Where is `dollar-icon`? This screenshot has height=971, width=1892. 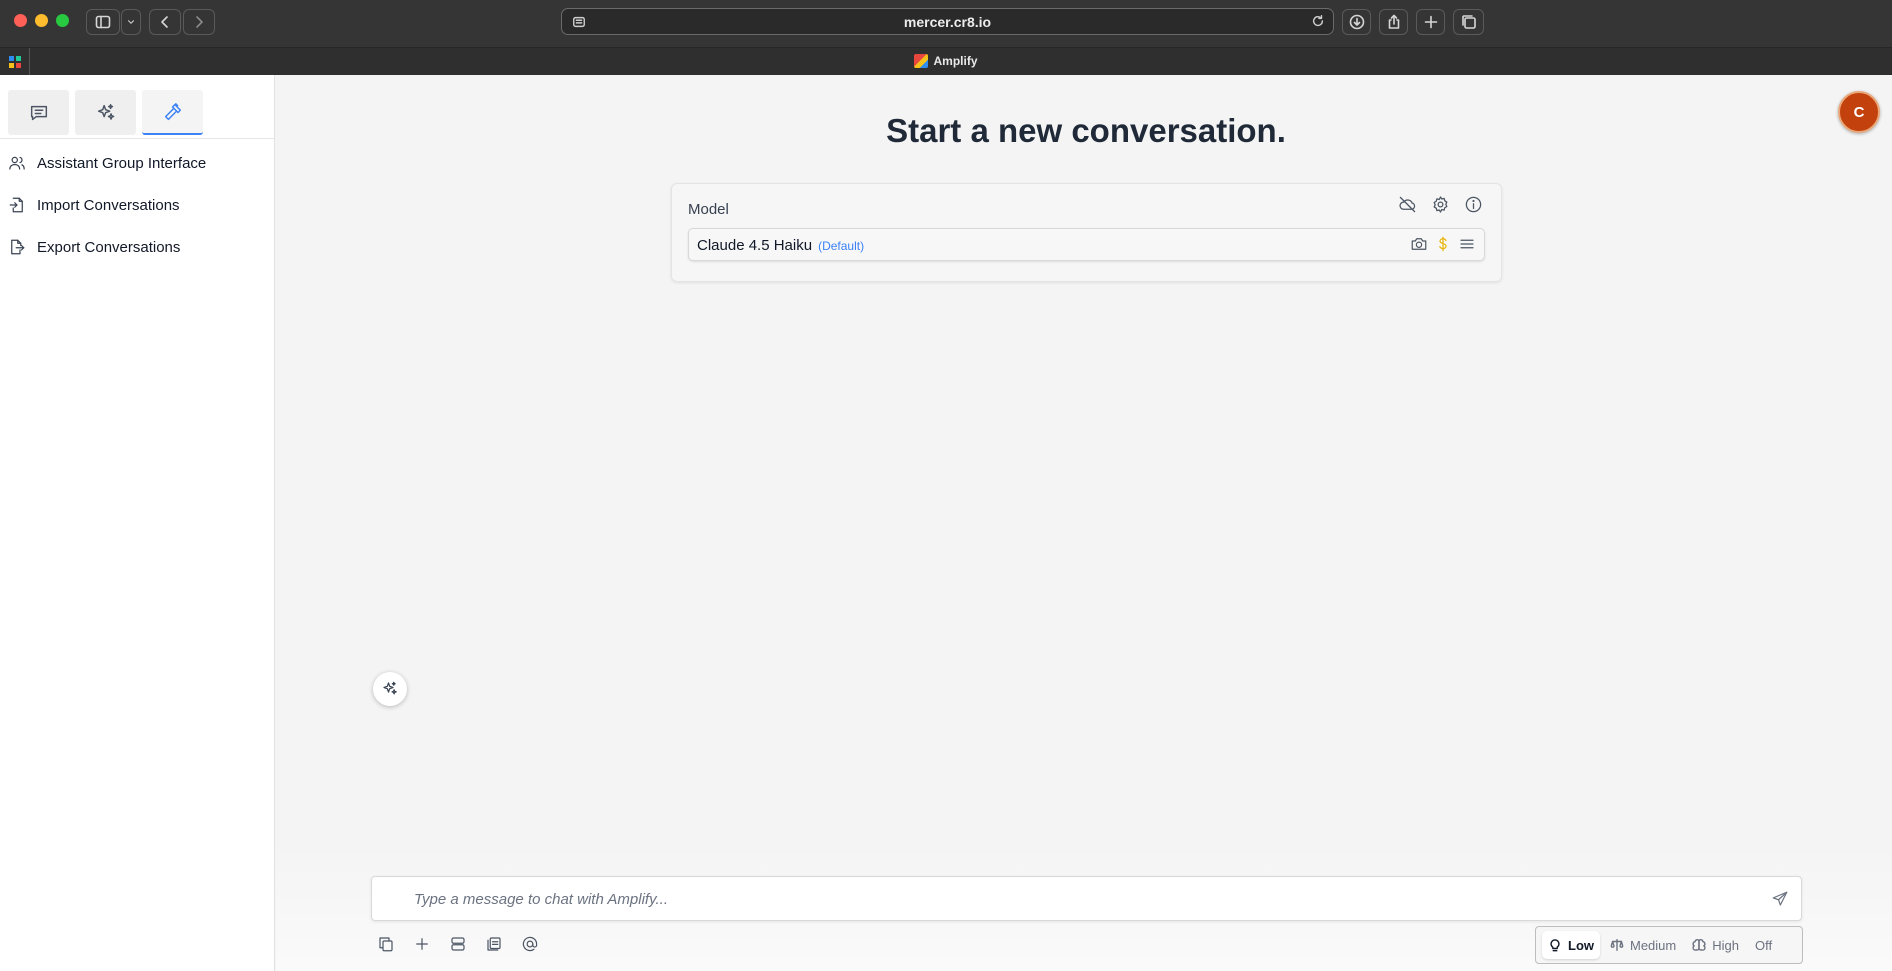
dollar-icon is located at coordinates (1443, 244).